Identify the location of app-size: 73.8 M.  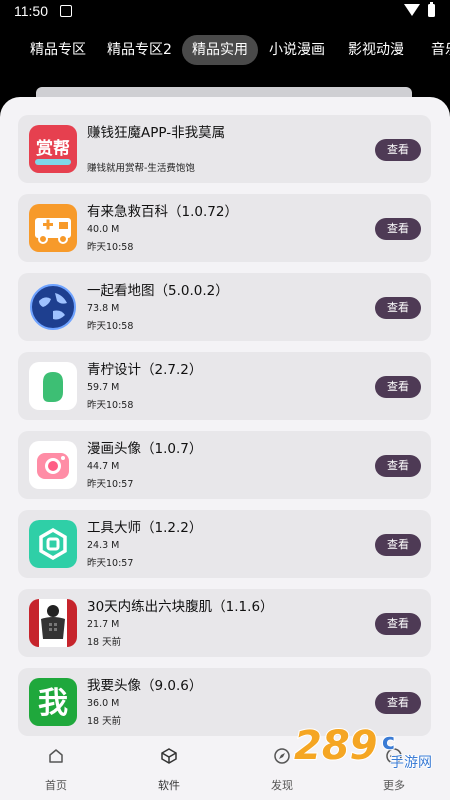
(103, 308).